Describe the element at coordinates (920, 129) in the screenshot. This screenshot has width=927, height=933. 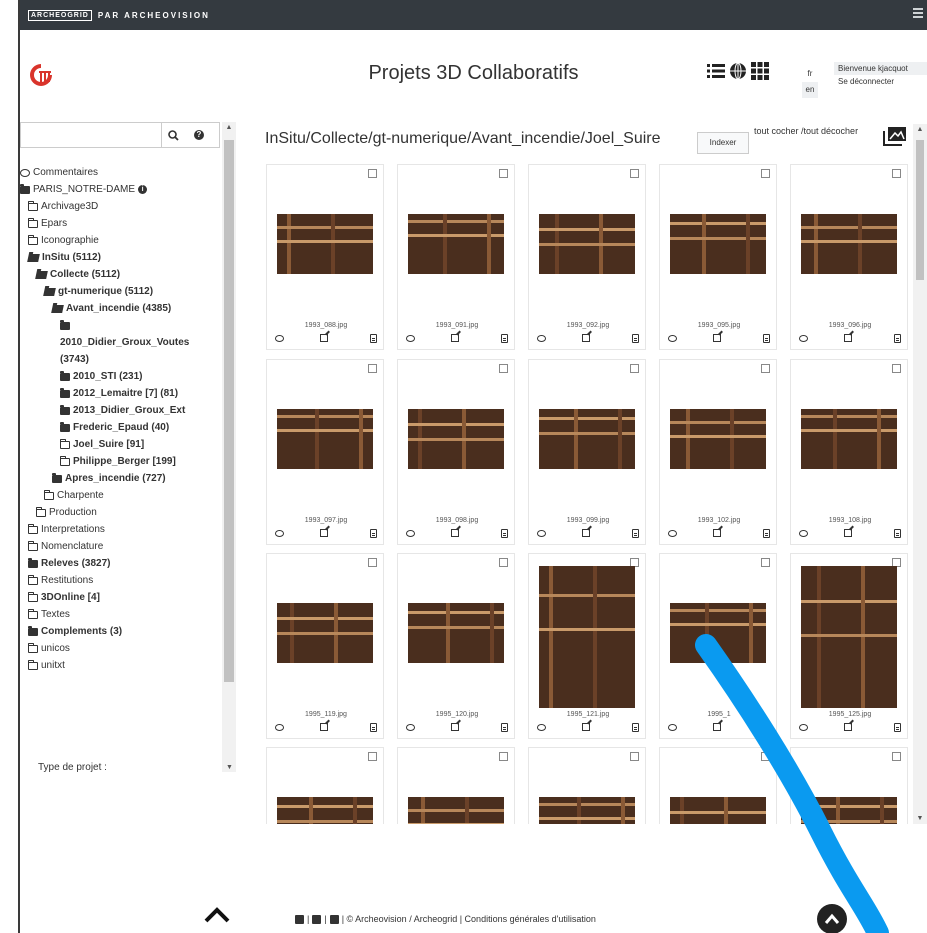
I see `main-scroll-up-icon: ▲` at that location.